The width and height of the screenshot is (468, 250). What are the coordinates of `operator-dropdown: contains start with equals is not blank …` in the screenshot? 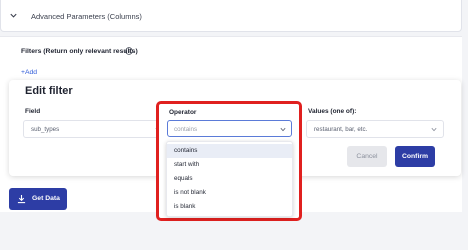 It's located at (229, 179).